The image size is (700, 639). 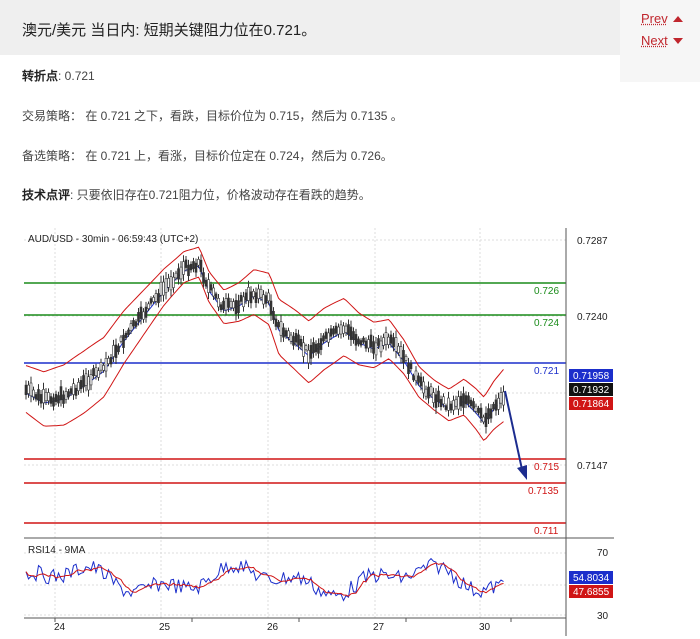 What do you see at coordinates (592, 466) in the screenshot?
I see `price-tick-2: 0.7147` at bounding box center [592, 466].